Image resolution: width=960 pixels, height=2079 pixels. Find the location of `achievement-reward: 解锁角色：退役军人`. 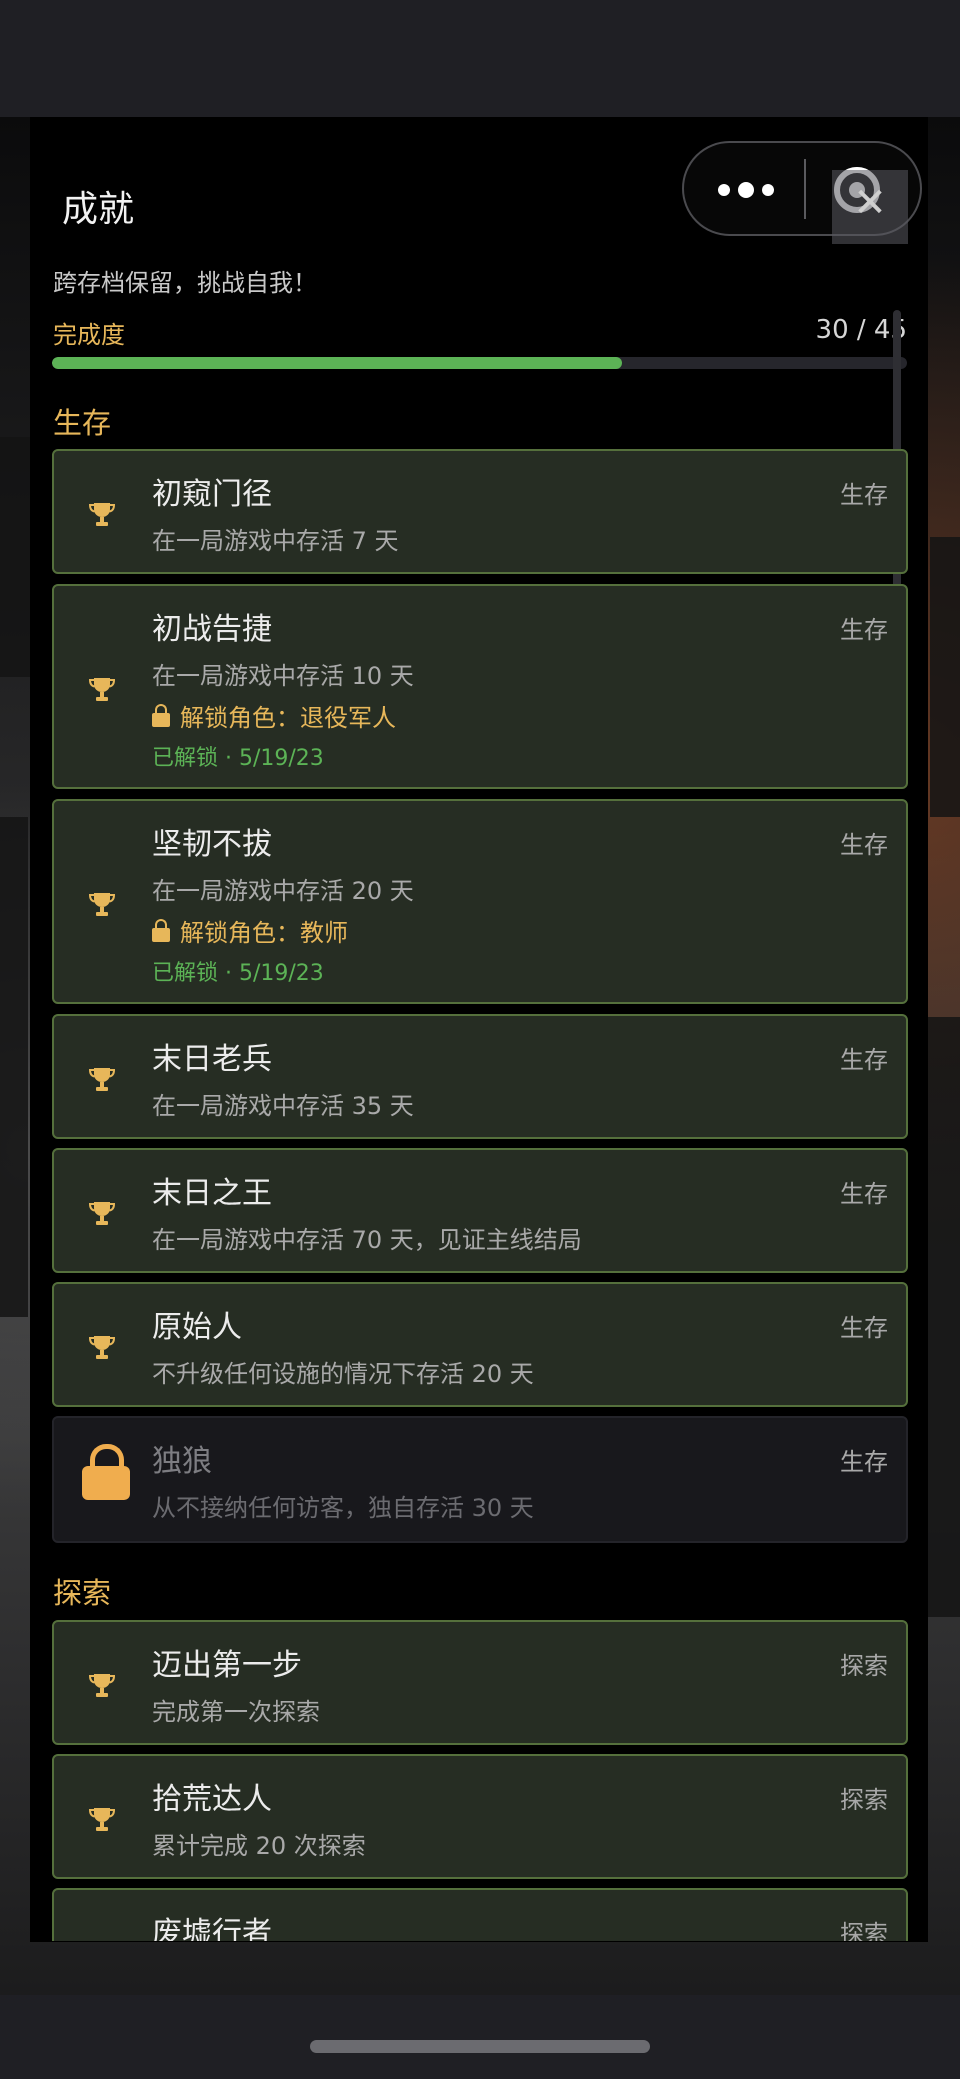

achievement-reward: 解锁角色：退役军人 is located at coordinates (274, 715).